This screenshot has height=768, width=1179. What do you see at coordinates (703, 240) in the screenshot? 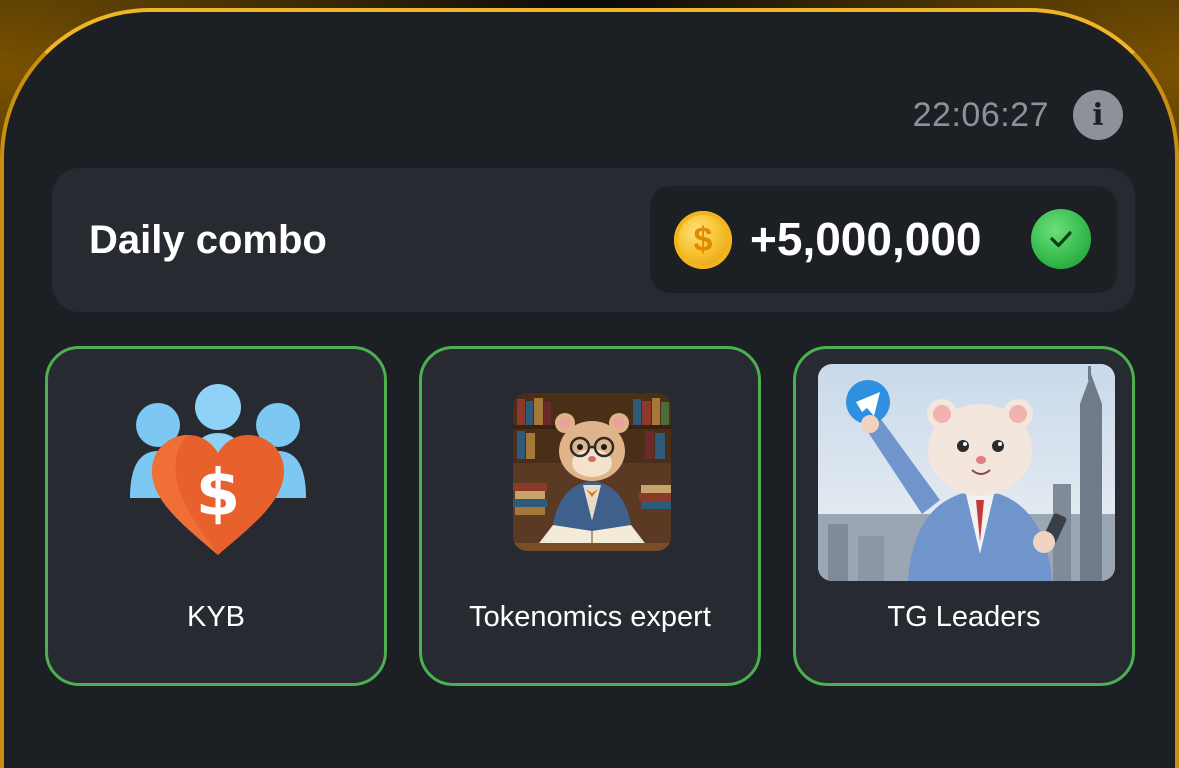
I see `coin-icon: $` at bounding box center [703, 240].